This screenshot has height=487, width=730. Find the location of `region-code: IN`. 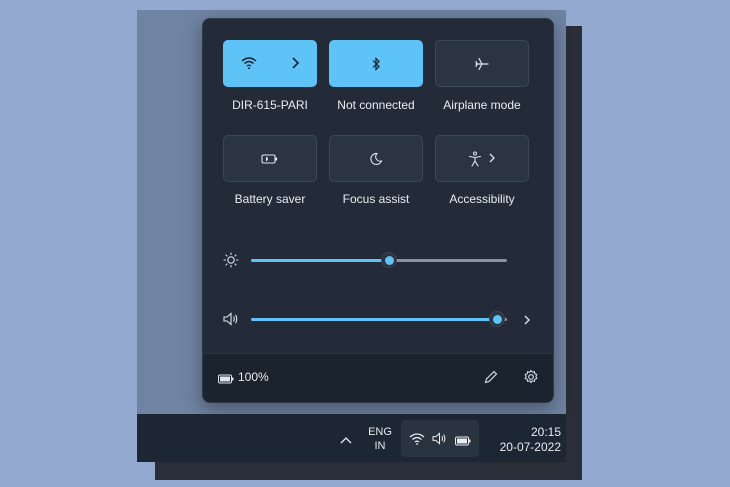

region-code: IN is located at coordinates (380, 446).